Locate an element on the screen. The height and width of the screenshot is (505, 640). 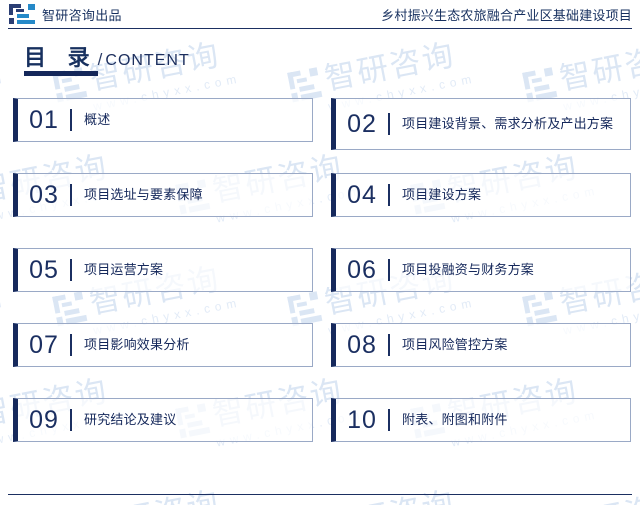
toc-item-10: 10 附表、附图和附件 is located at coordinates (481, 420).